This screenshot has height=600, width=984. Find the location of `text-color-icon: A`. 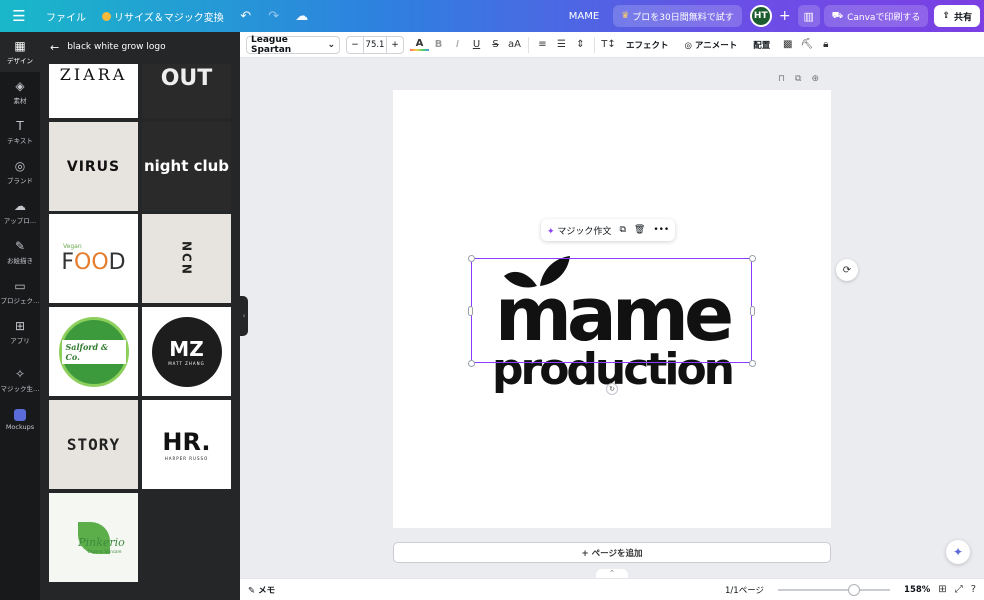

text-color-icon: A is located at coordinates (419, 44).